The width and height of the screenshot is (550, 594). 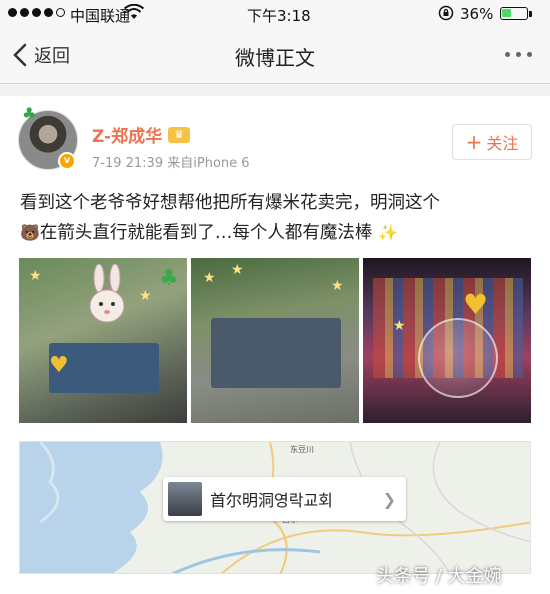 I want to click on battery-icon, so click(x=514, y=13).